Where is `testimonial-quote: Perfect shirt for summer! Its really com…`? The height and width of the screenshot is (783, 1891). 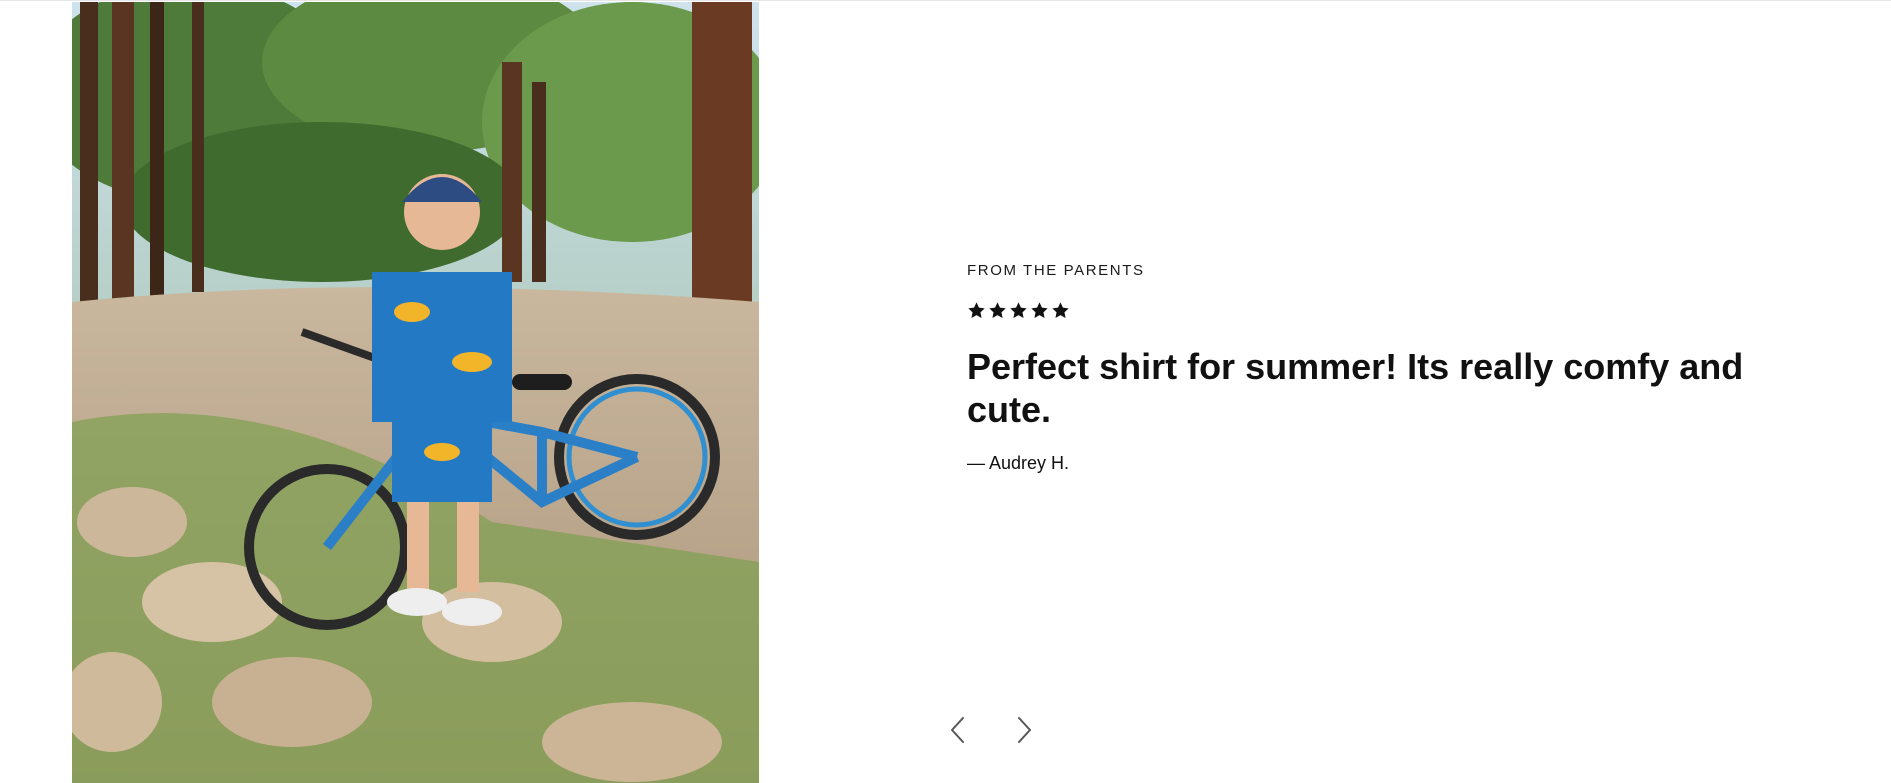 testimonial-quote: Perfect shirt for summer! Its really com… is located at coordinates (1355, 388).